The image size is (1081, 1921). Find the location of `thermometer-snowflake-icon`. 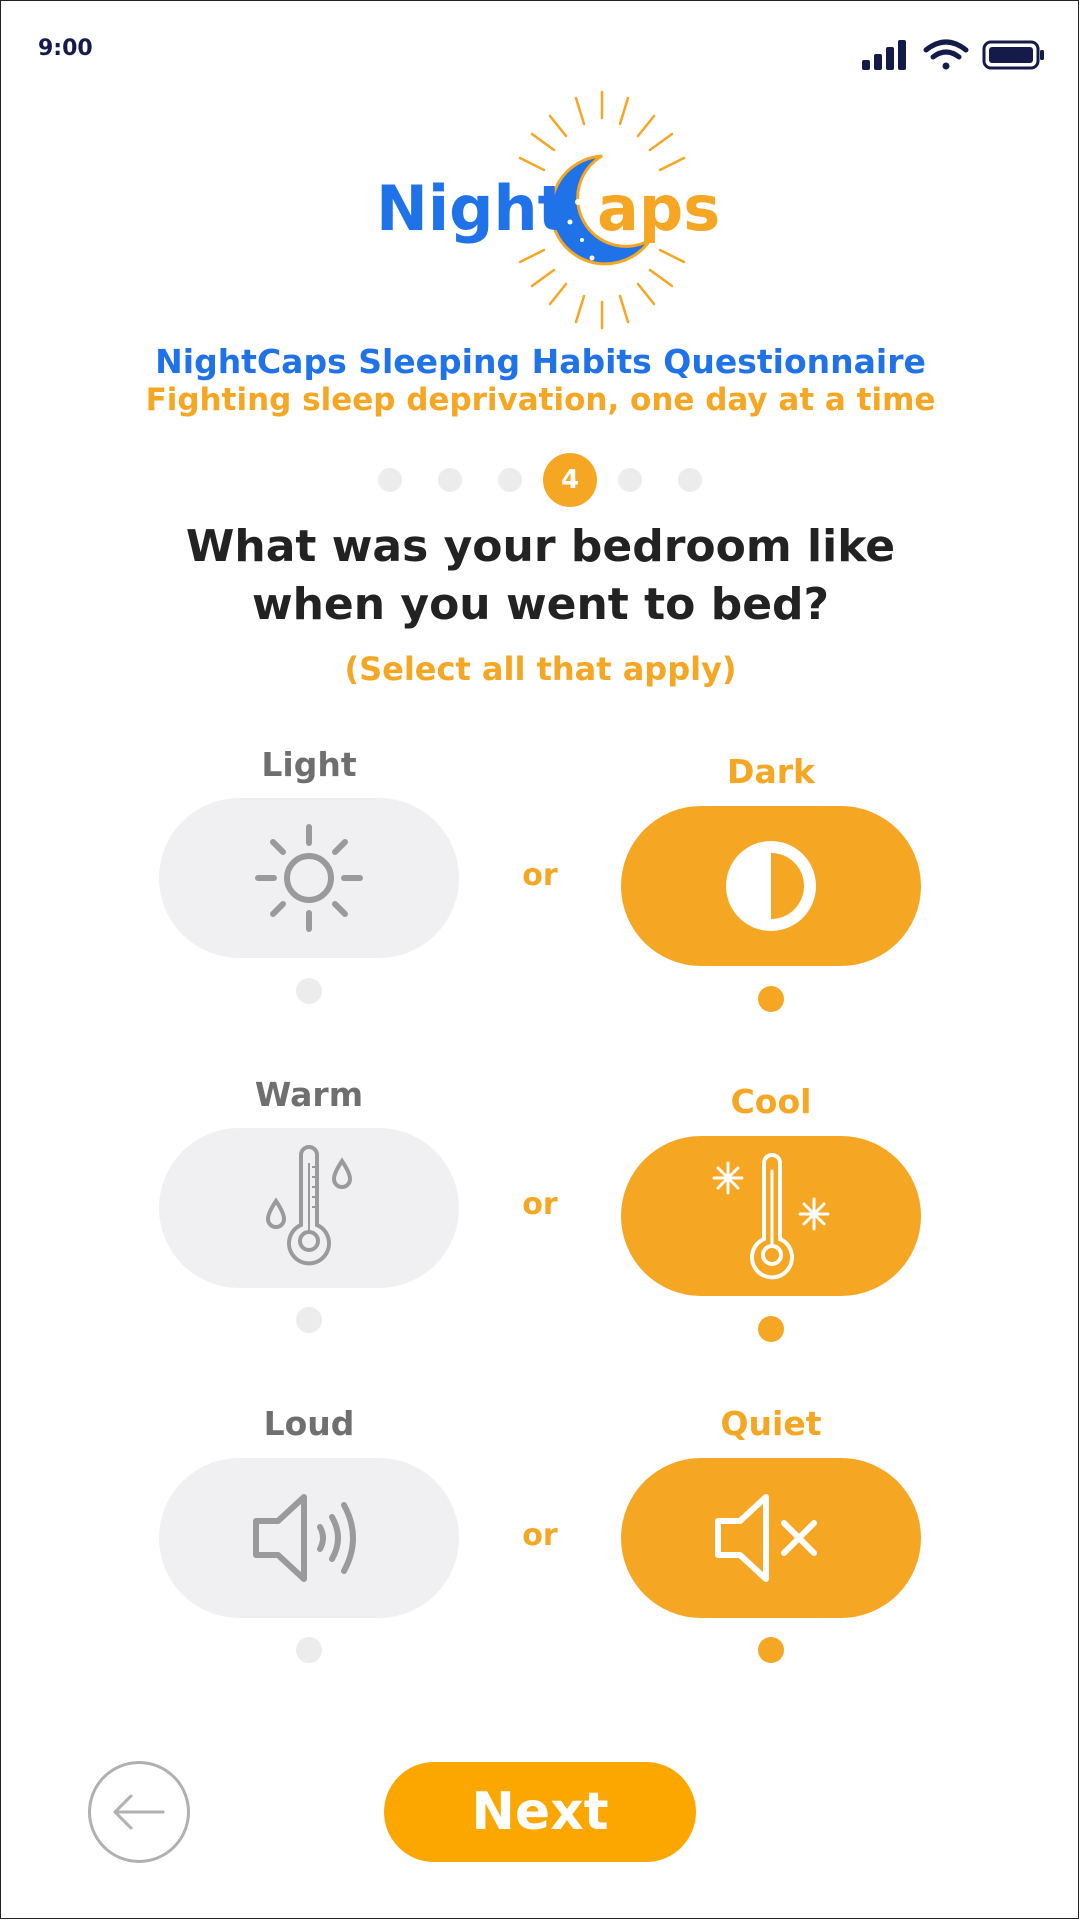

thermometer-snowflake-icon is located at coordinates (771, 1216).